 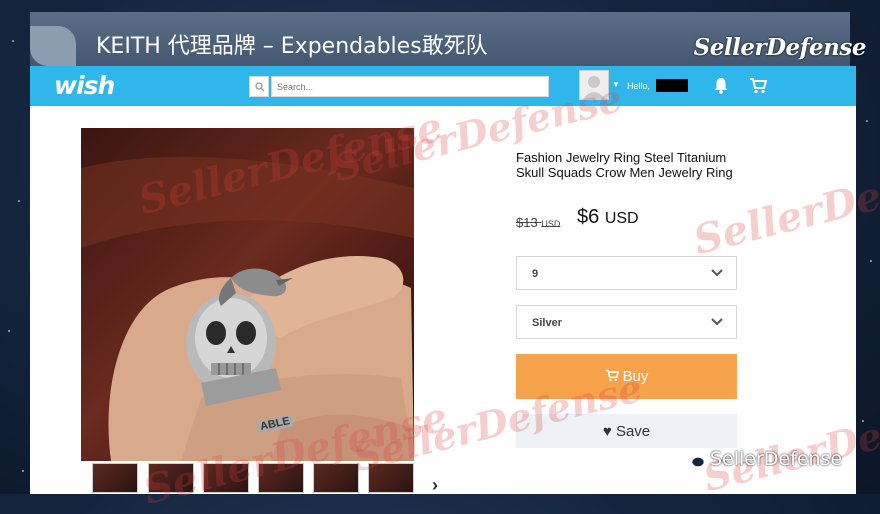 What do you see at coordinates (721, 85) in the screenshot?
I see `bell-icon` at bounding box center [721, 85].